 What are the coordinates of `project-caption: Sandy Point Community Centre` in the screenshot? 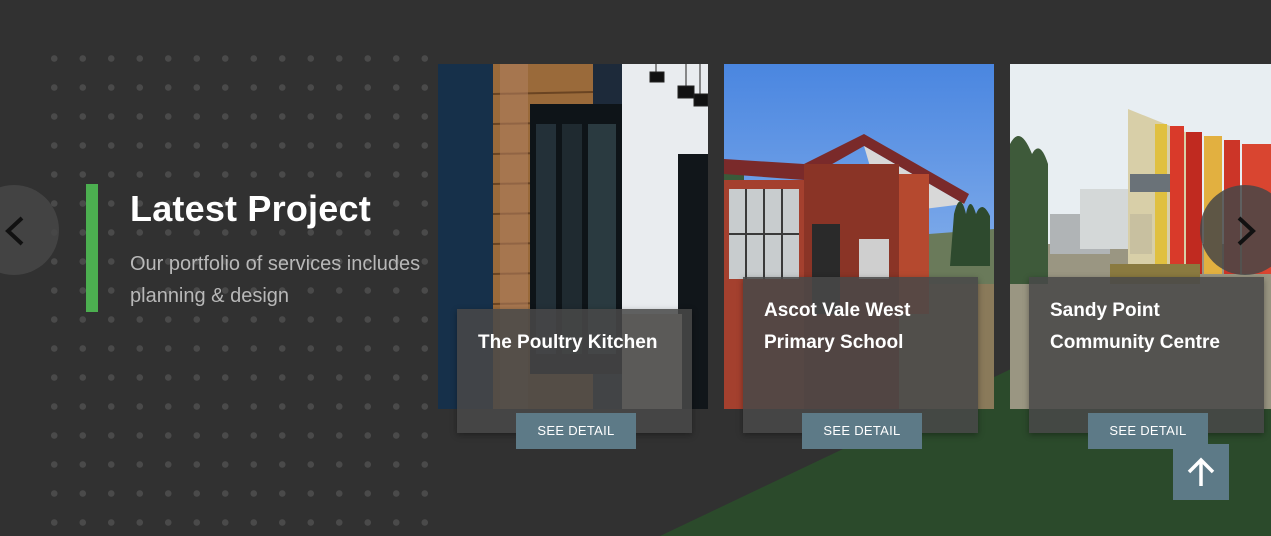 It's located at (1146, 355).